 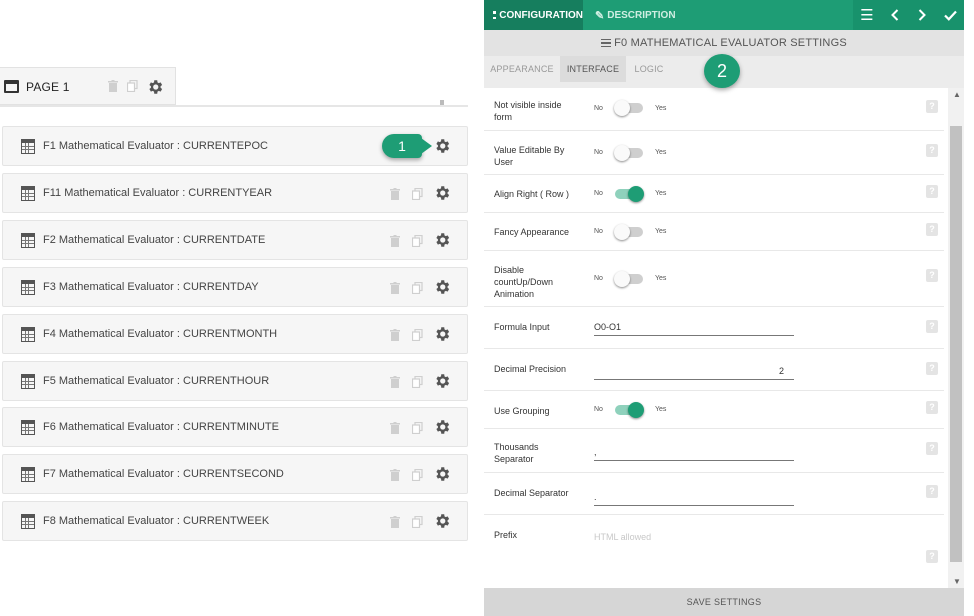 I want to click on formula-input-field: O0-O1, so click(x=694, y=328).